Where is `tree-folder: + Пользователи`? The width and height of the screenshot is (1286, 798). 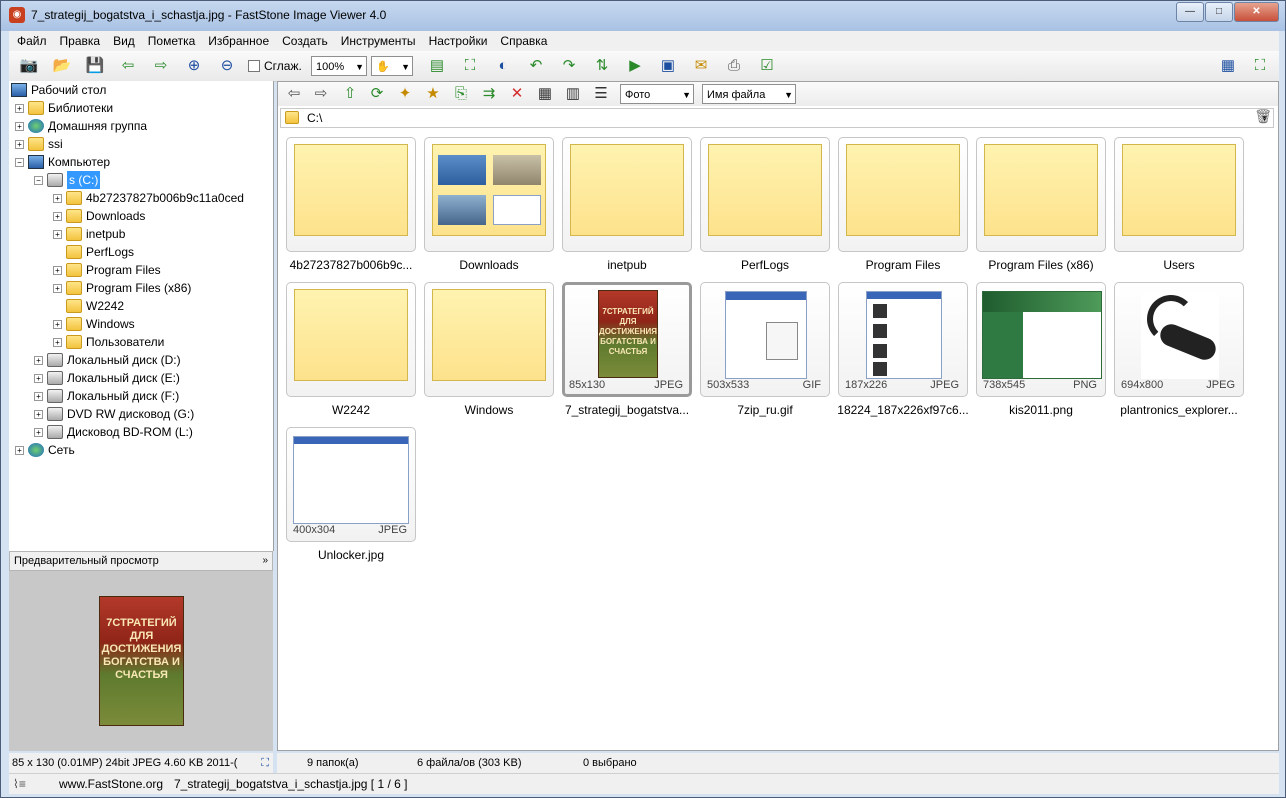 tree-folder: + Пользователи is located at coordinates (108, 342).